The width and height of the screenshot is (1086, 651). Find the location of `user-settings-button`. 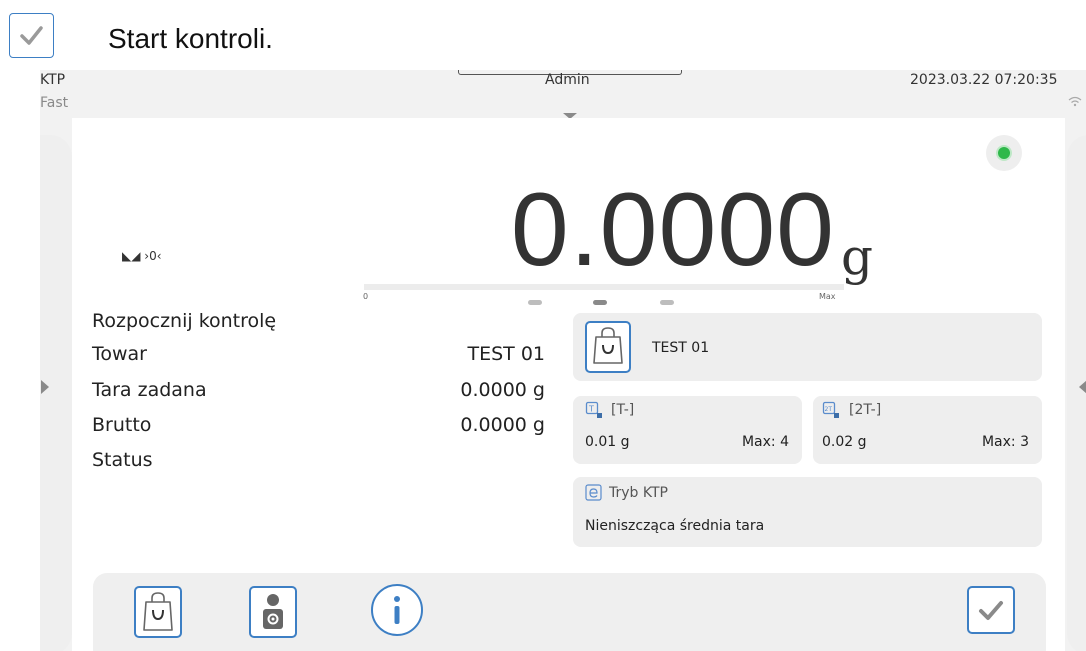

user-settings-button is located at coordinates (273, 612).